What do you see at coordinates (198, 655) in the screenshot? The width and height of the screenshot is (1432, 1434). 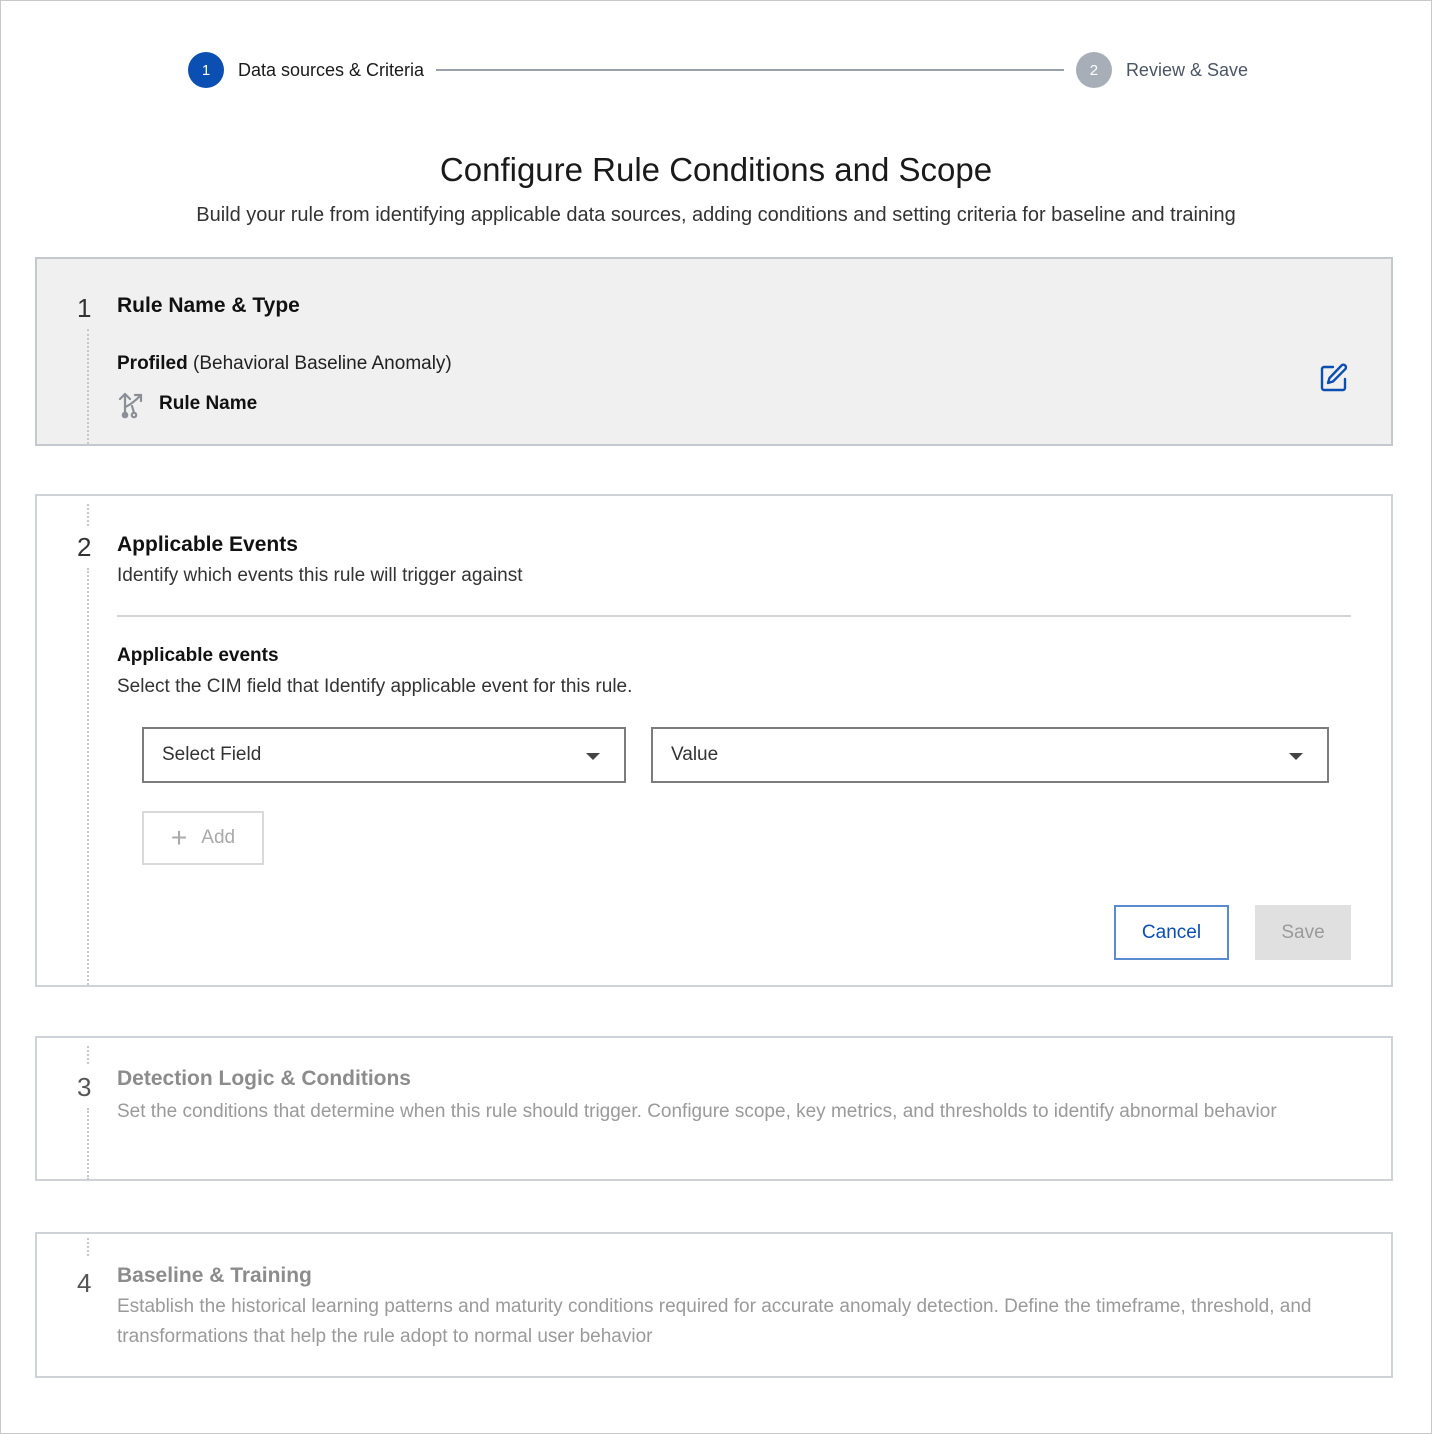 I see `subsection-title: Applicable events` at bounding box center [198, 655].